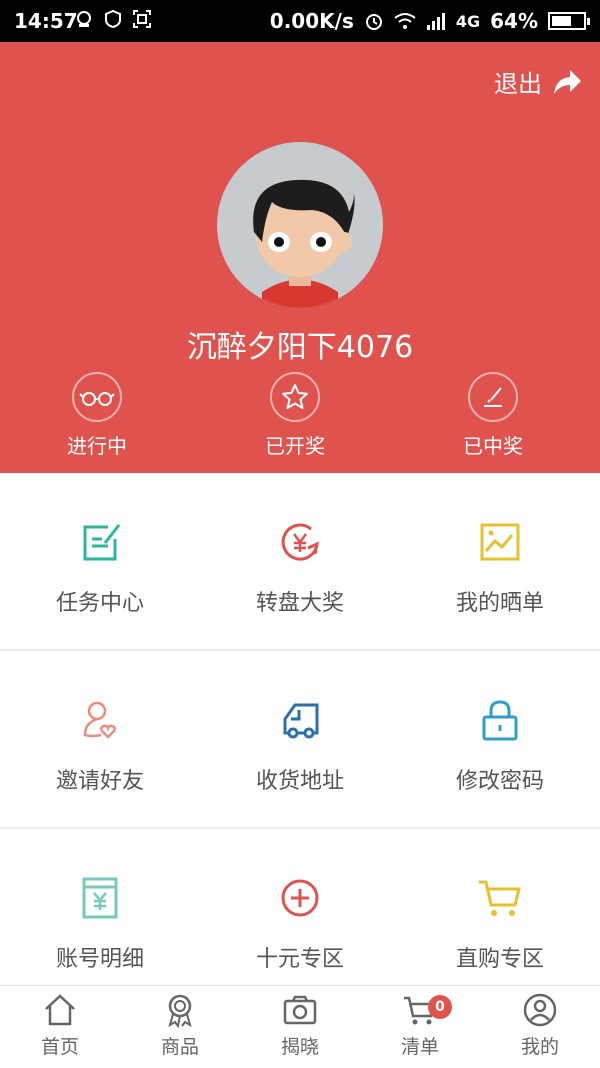  I want to click on tab-products: 商品, so click(180, 1027).